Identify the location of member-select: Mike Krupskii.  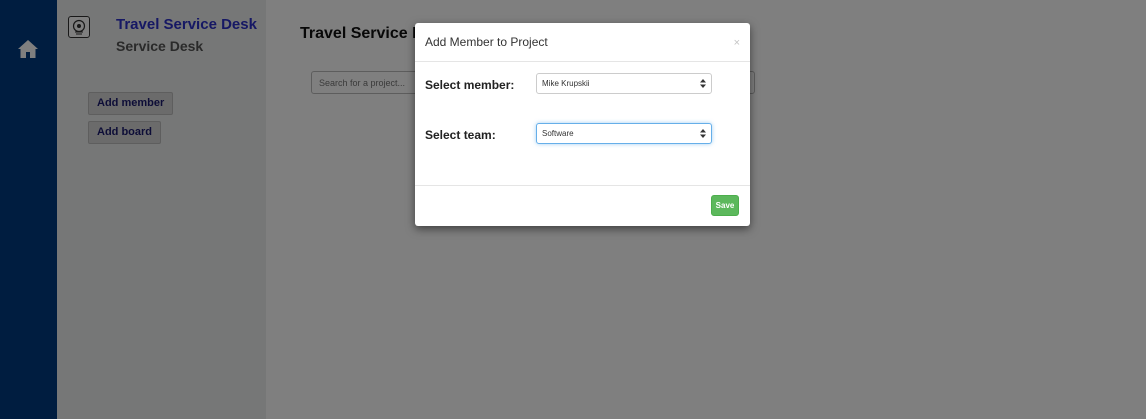
(624, 83).